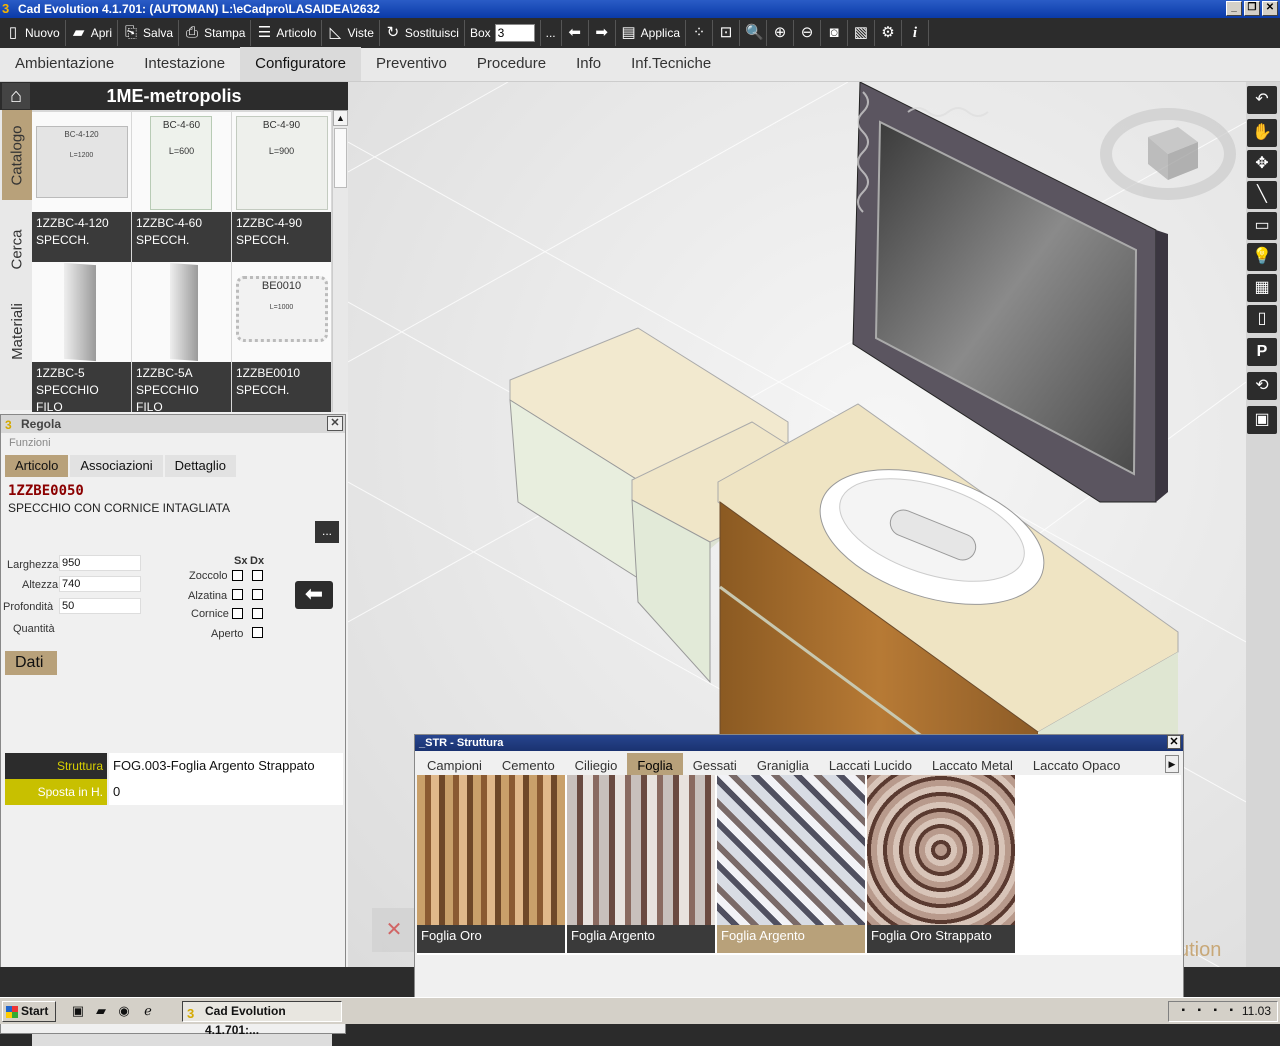 The image size is (1280, 1046). Describe the element at coordinates (1262, 164) in the screenshot. I see `move-button: ✥` at that location.